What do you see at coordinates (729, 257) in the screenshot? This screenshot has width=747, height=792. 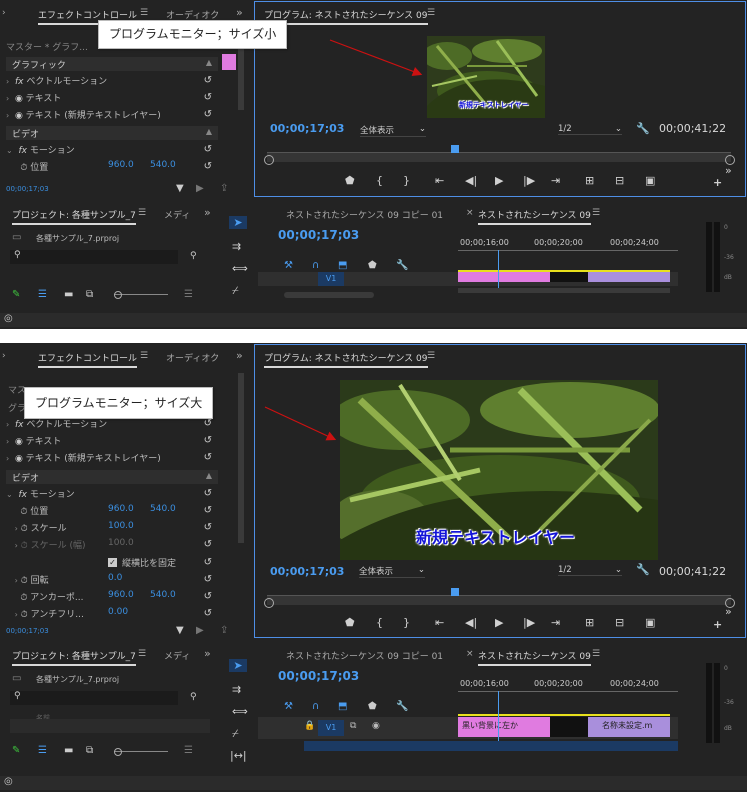 I see `meter-label-36: -36` at bounding box center [729, 257].